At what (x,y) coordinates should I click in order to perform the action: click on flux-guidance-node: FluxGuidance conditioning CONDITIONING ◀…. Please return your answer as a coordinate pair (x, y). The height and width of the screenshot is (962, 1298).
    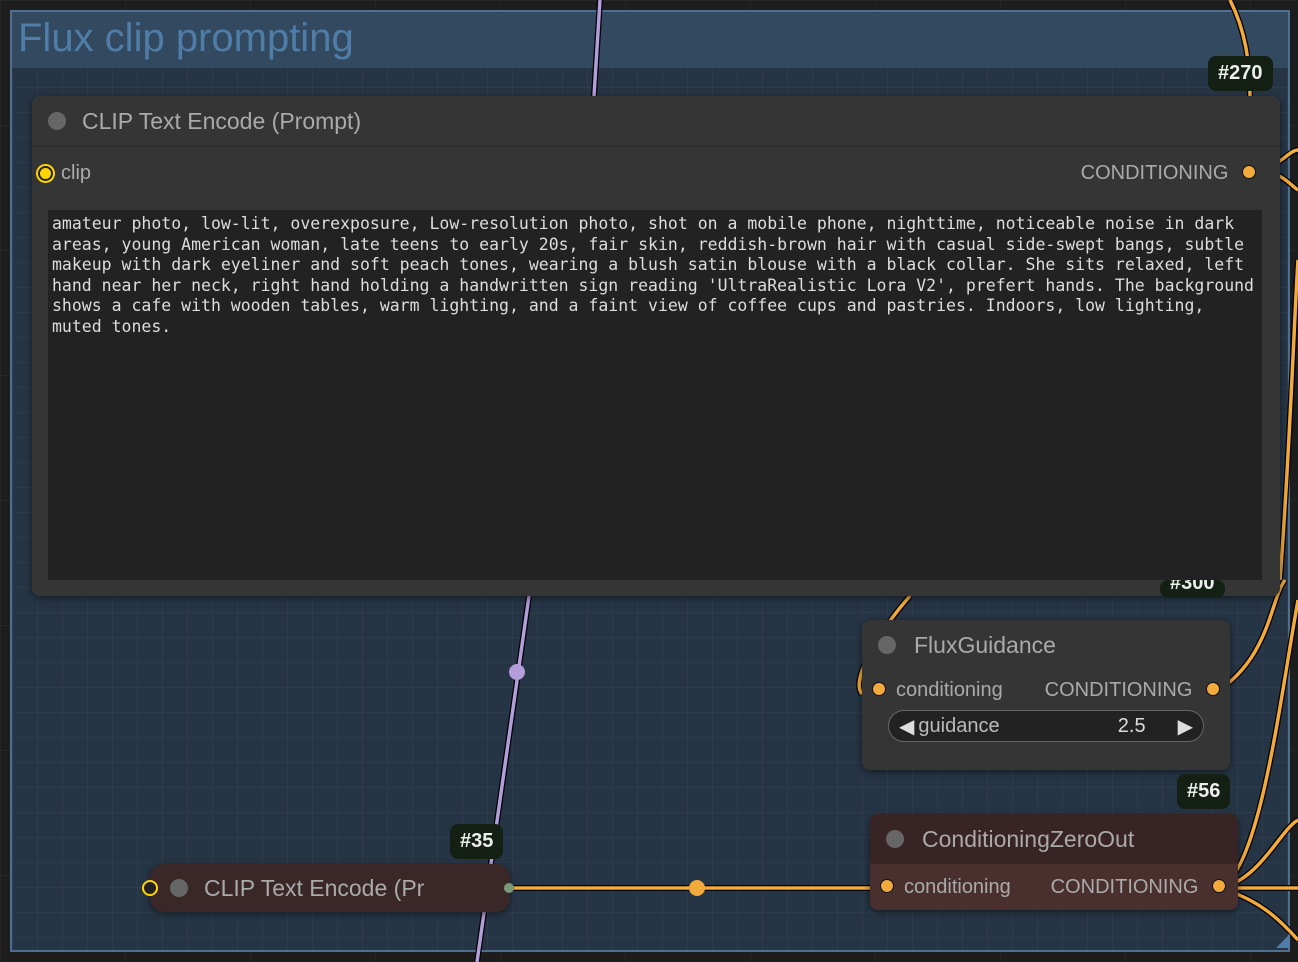
    Looking at the image, I should click on (1046, 695).